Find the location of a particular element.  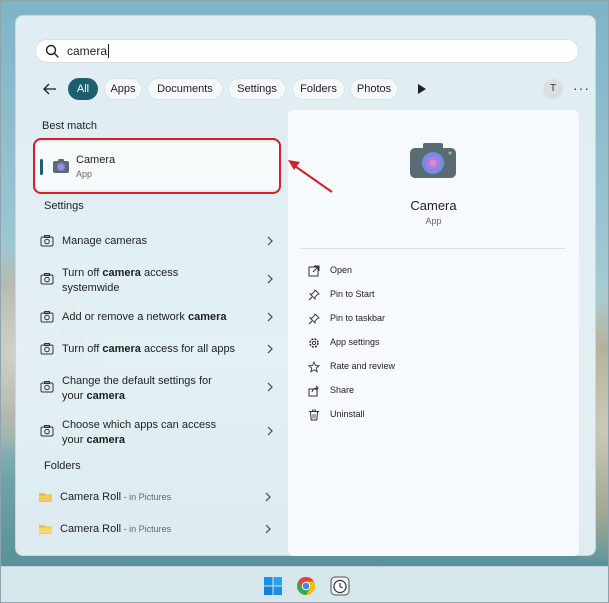

filter-documents: Documents is located at coordinates (185, 89).